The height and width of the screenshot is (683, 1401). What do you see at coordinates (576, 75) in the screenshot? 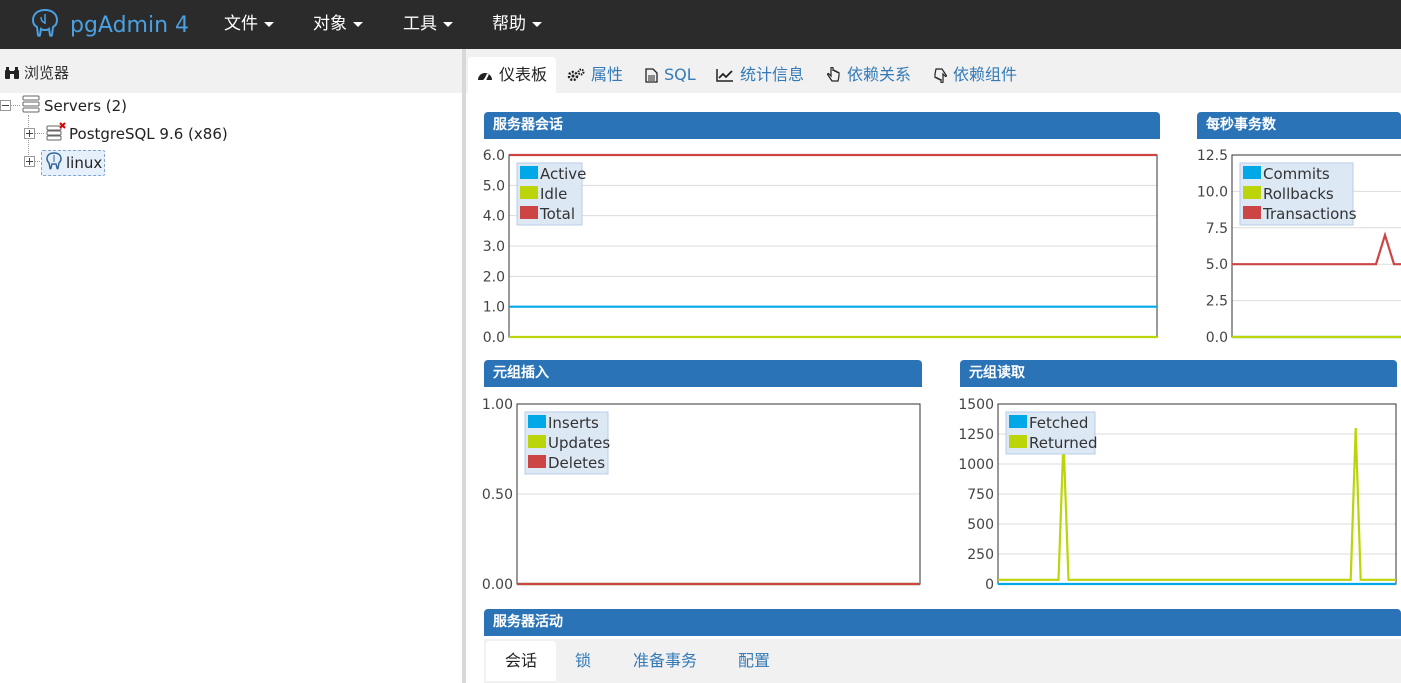
I see `gears-icon` at bounding box center [576, 75].